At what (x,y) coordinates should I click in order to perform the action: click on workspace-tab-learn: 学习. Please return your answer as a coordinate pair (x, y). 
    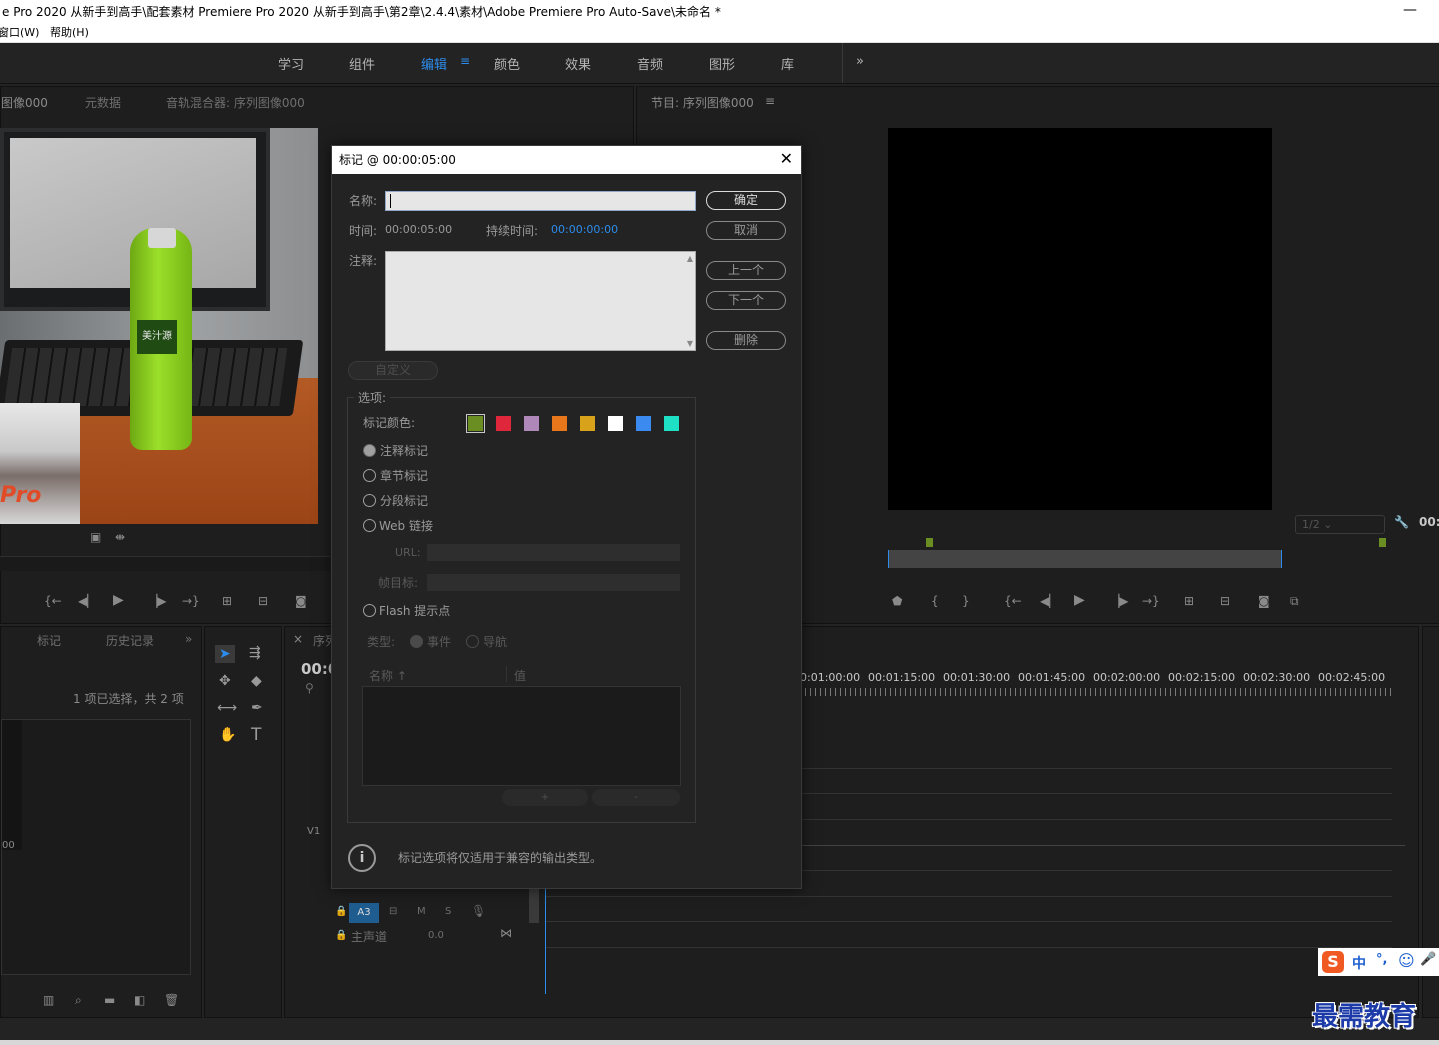
    Looking at the image, I should click on (291, 63).